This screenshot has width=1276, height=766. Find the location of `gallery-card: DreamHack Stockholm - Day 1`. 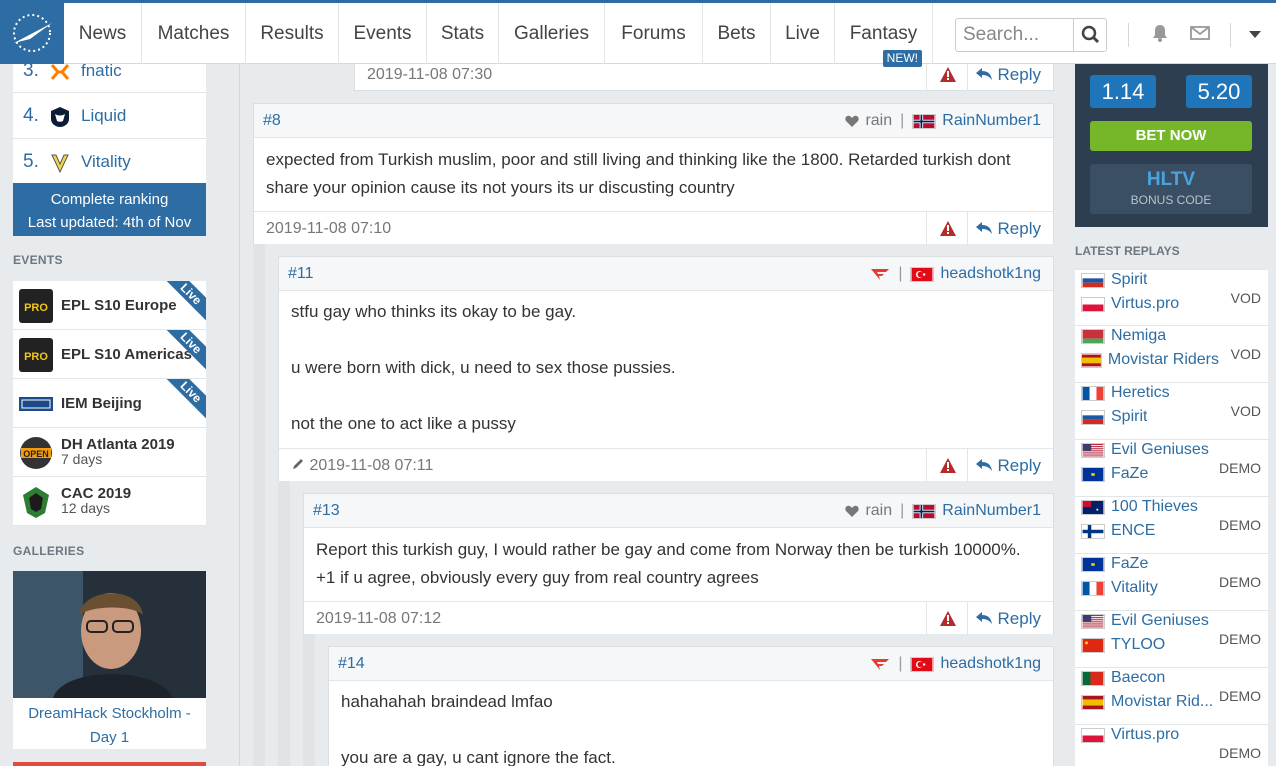

gallery-card: DreamHack Stockholm - Day 1 is located at coordinates (109, 660).